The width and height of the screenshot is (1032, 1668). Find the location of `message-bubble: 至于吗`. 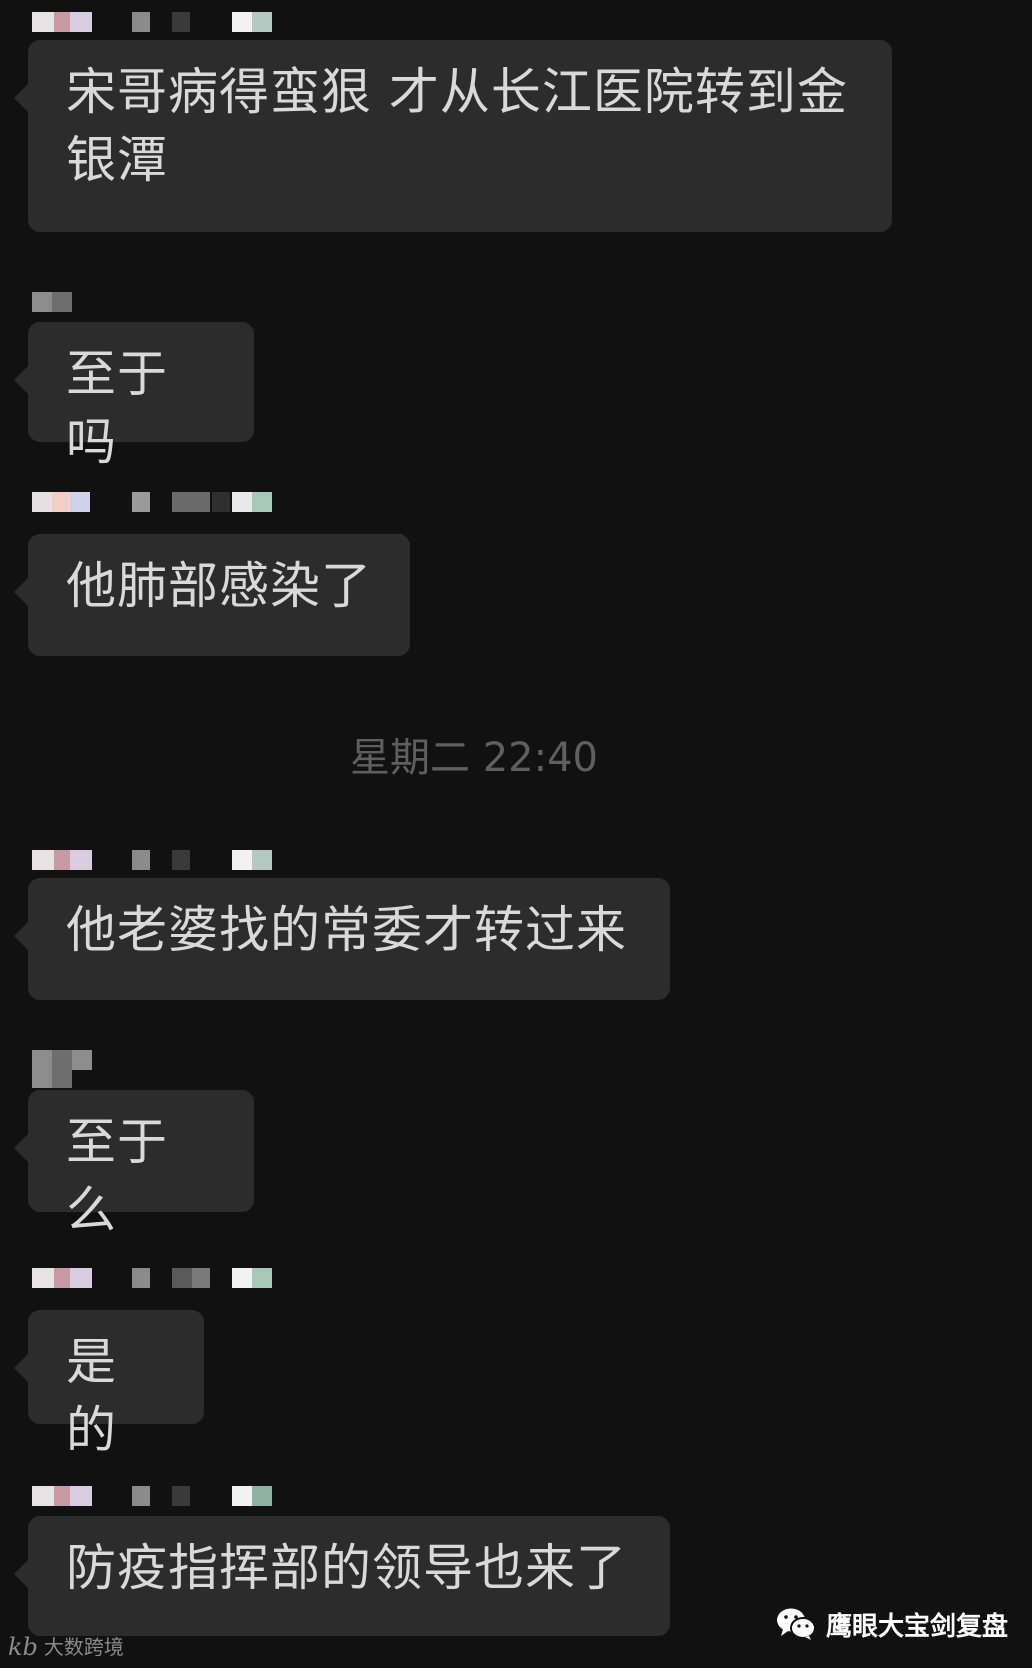

message-bubble: 至于吗 is located at coordinates (134, 396).